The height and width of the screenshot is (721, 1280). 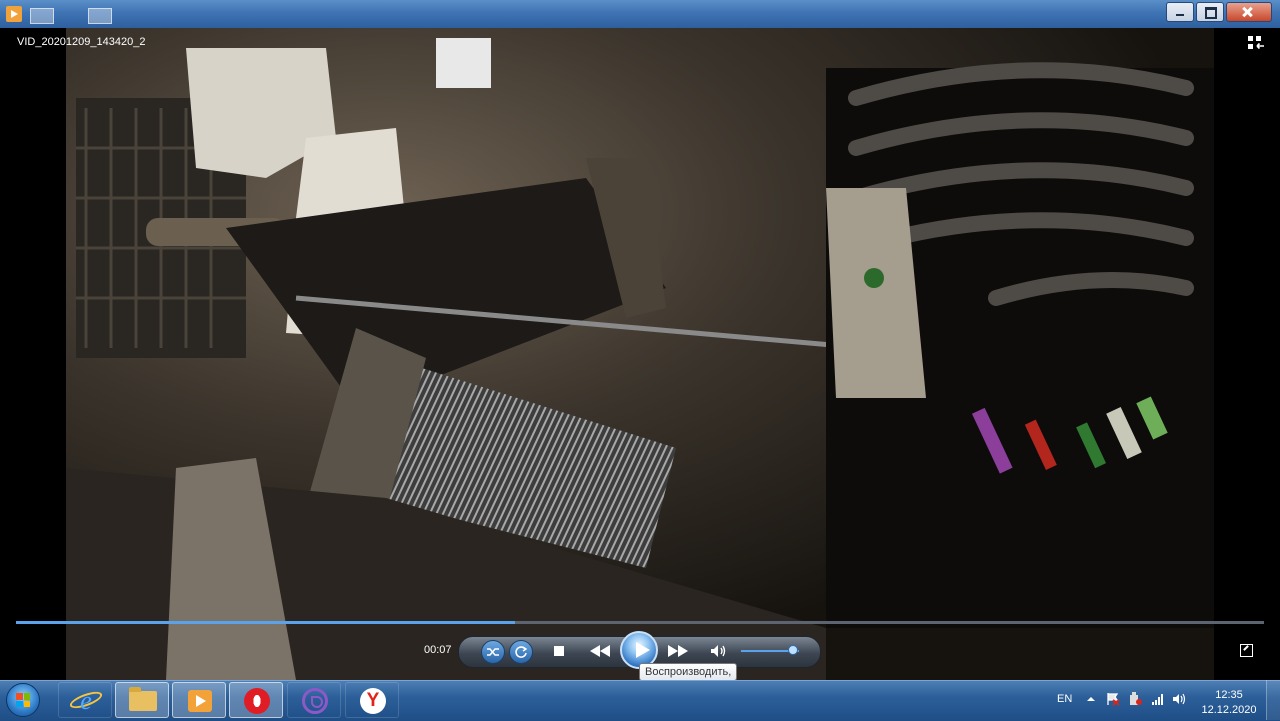 I want to click on fullscreen-icon, so click(x=1246, y=650).